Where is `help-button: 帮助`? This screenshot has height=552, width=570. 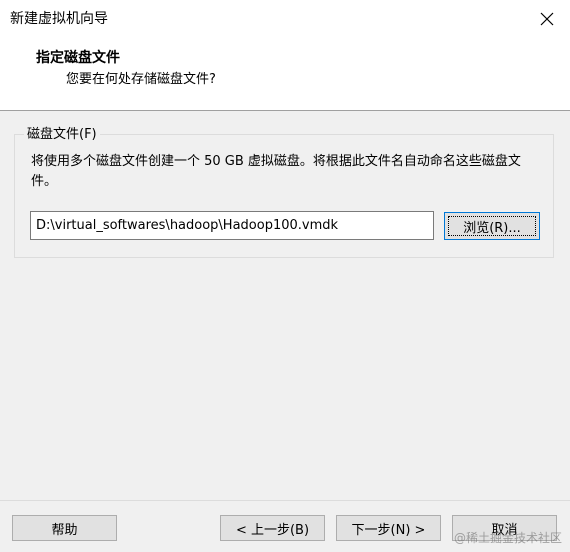 help-button: 帮助 is located at coordinates (64, 528).